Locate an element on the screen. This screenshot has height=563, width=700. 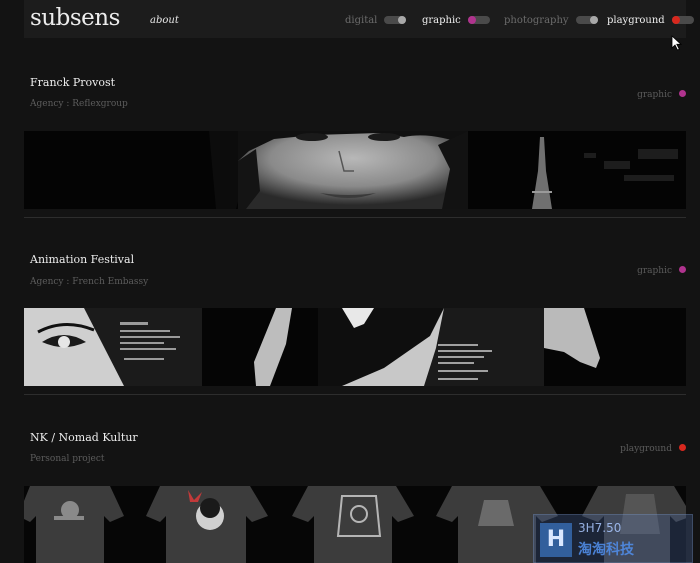
filter-graphic: graphic is located at coordinates (456, 20).